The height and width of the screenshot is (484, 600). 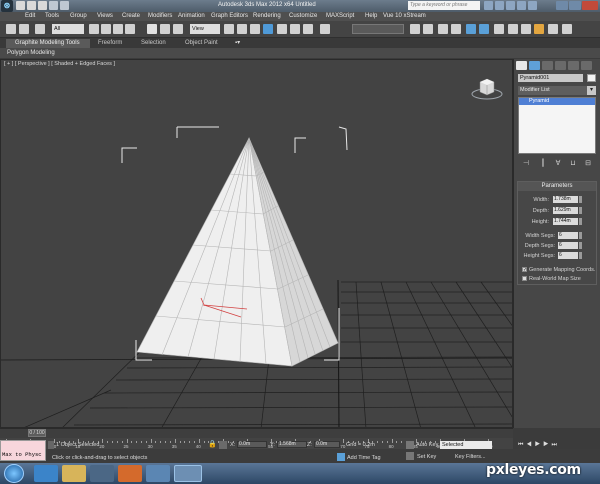 What do you see at coordinates (201, 43) in the screenshot?
I see `tab-object-paint: Object Paint` at bounding box center [201, 43].